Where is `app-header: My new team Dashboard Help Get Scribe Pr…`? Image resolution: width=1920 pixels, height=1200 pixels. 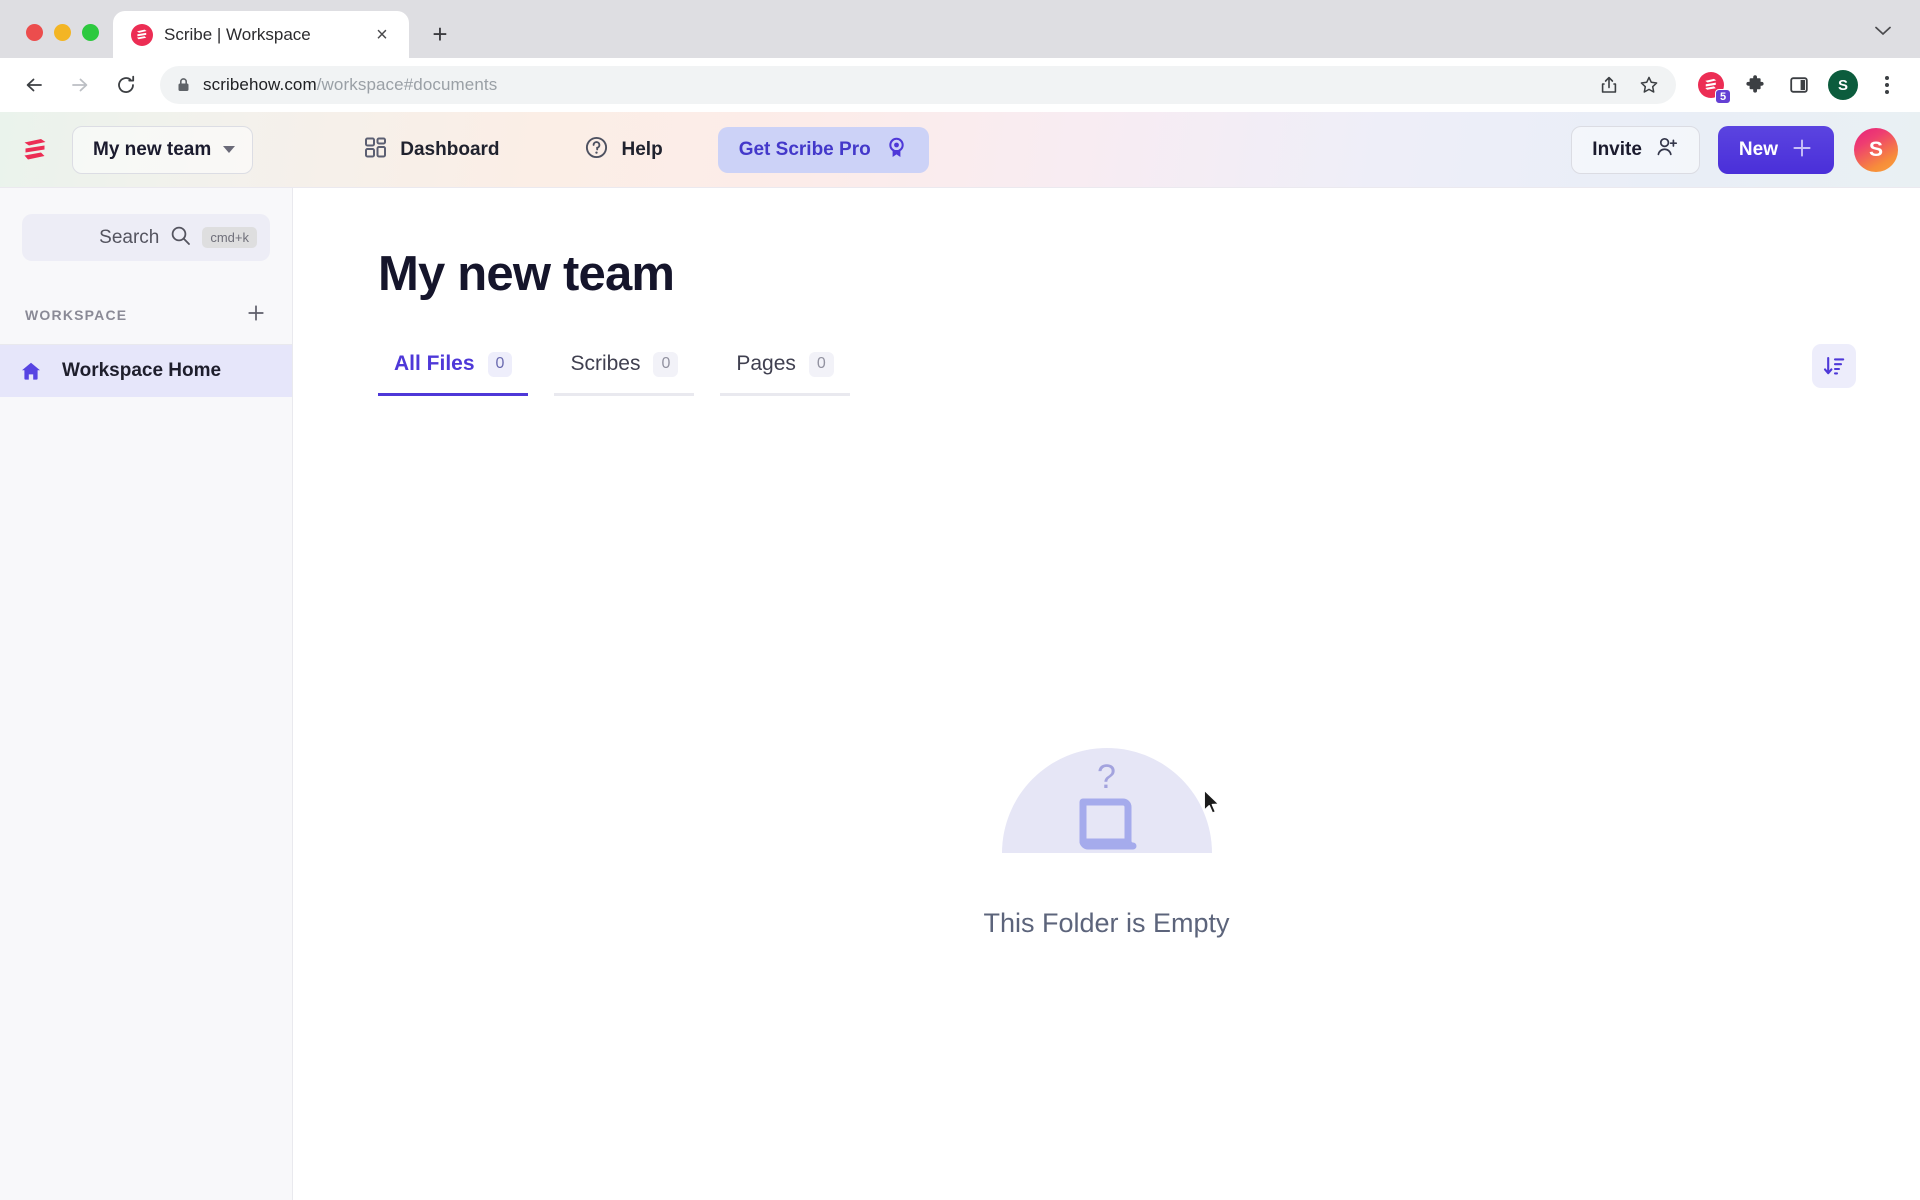
app-header: My new team Dashboard Help Get Scribe Pr… is located at coordinates (960, 150).